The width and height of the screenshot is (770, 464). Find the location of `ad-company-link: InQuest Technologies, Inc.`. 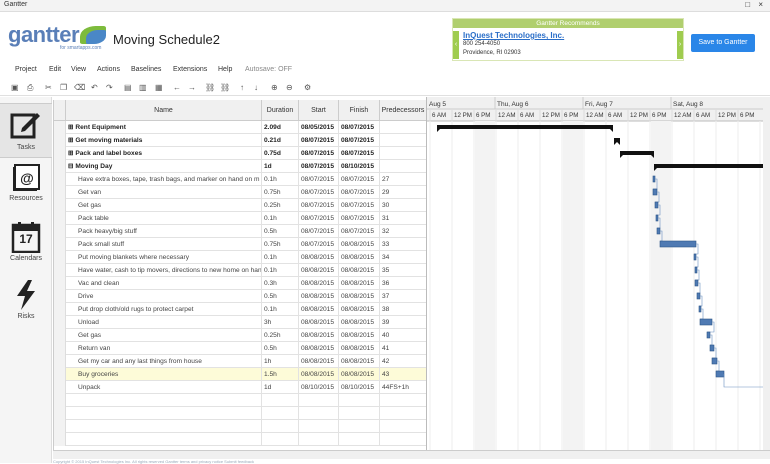

ad-company-link: InQuest Technologies, Inc. is located at coordinates (513, 35).